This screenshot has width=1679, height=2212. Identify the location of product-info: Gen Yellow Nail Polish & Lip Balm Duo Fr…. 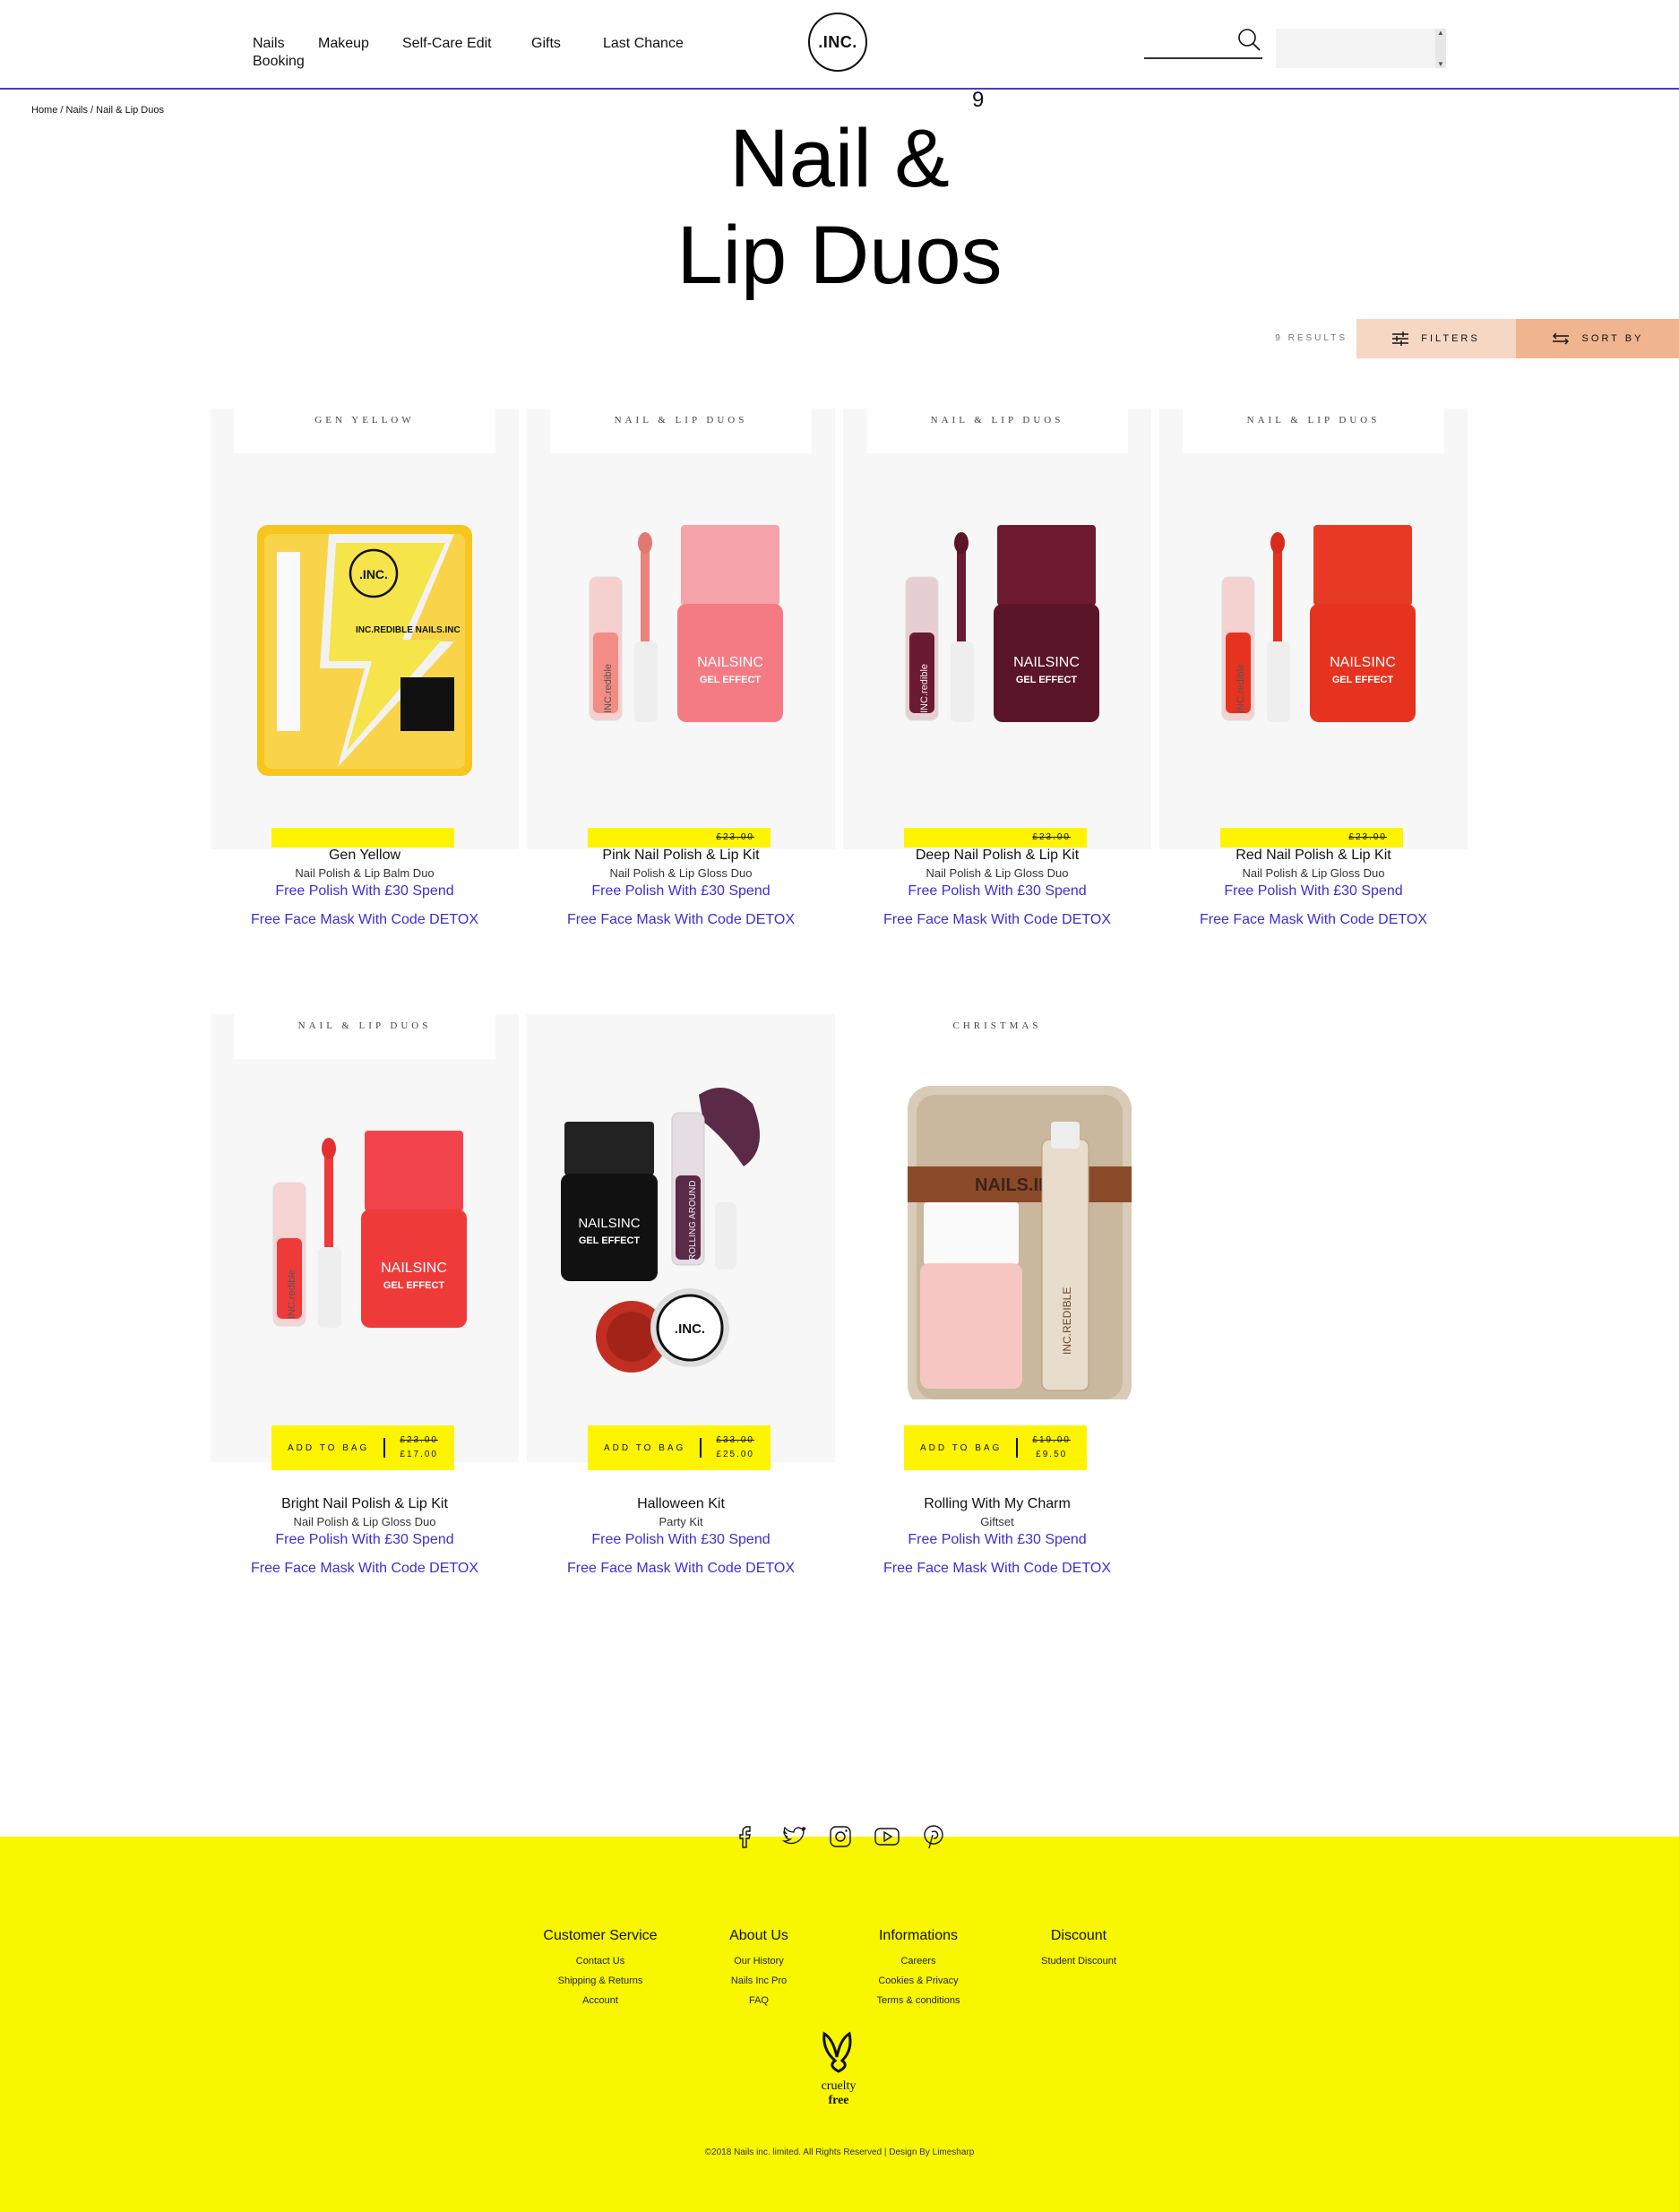
(365, 888).